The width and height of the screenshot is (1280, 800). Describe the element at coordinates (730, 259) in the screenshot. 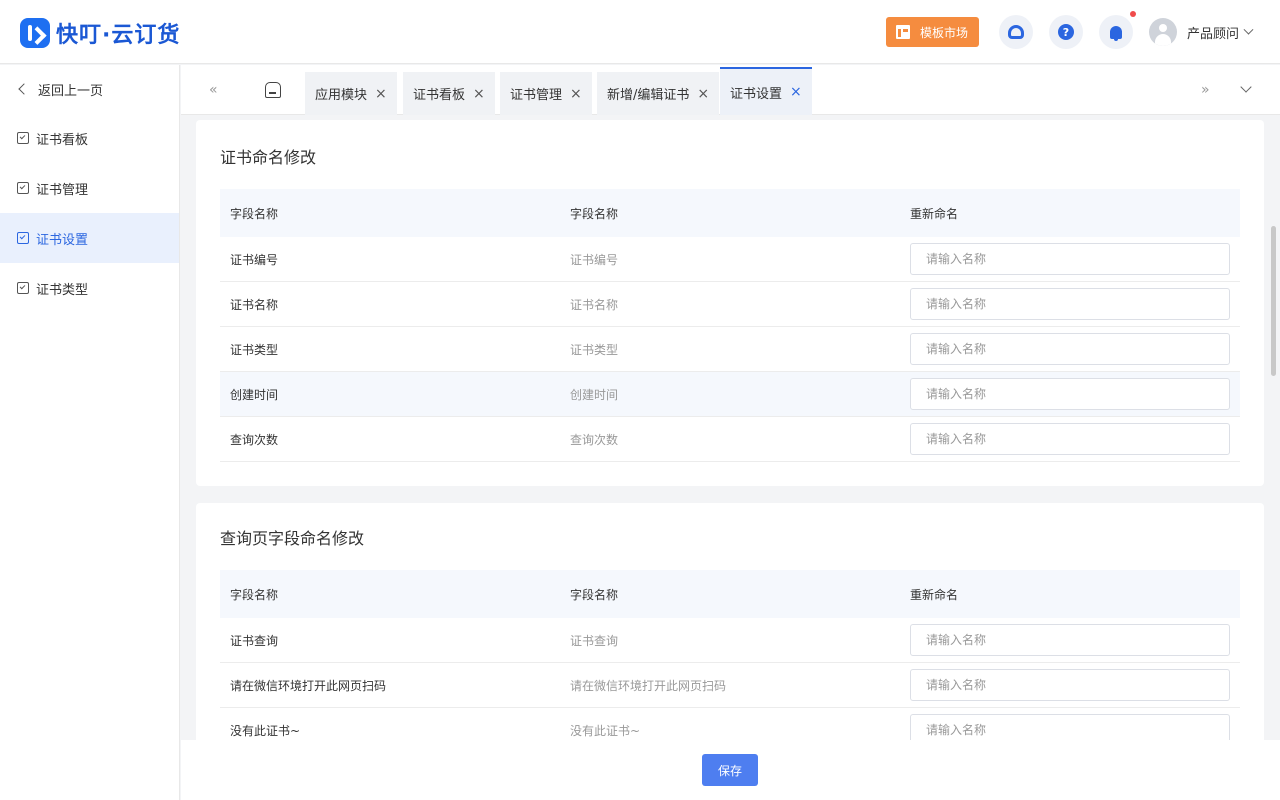

I see `table-row: 证书编号 证书编号` at that location.